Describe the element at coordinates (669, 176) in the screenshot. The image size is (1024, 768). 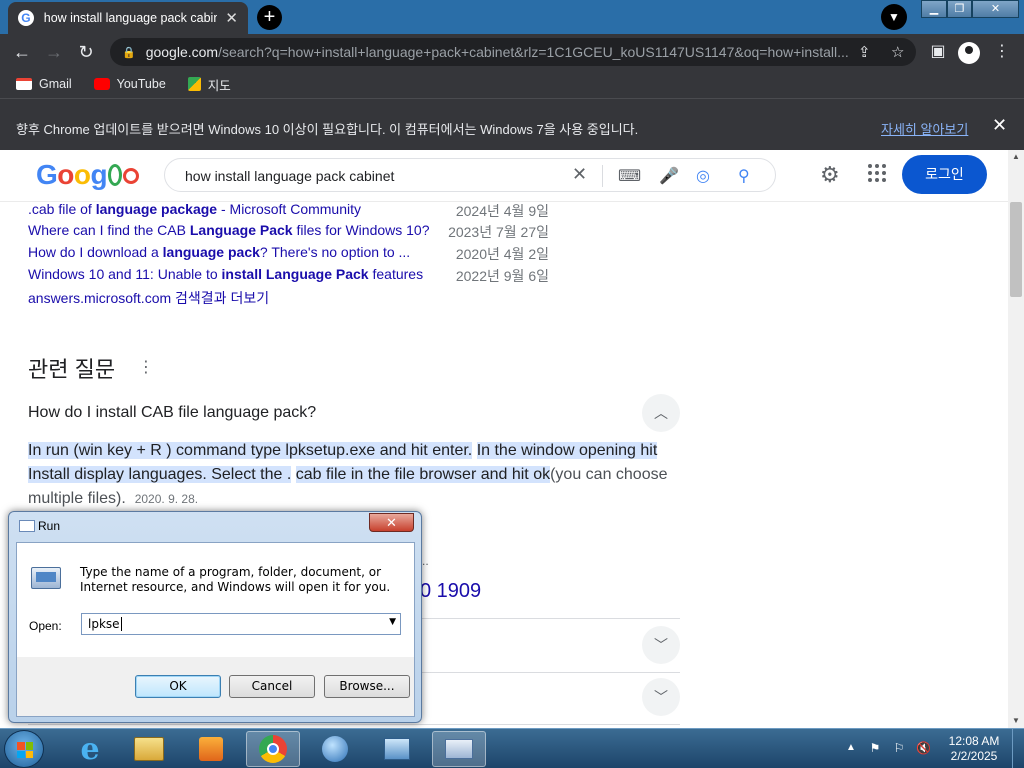
I see `voice-search-icon: 🎤` at that location.